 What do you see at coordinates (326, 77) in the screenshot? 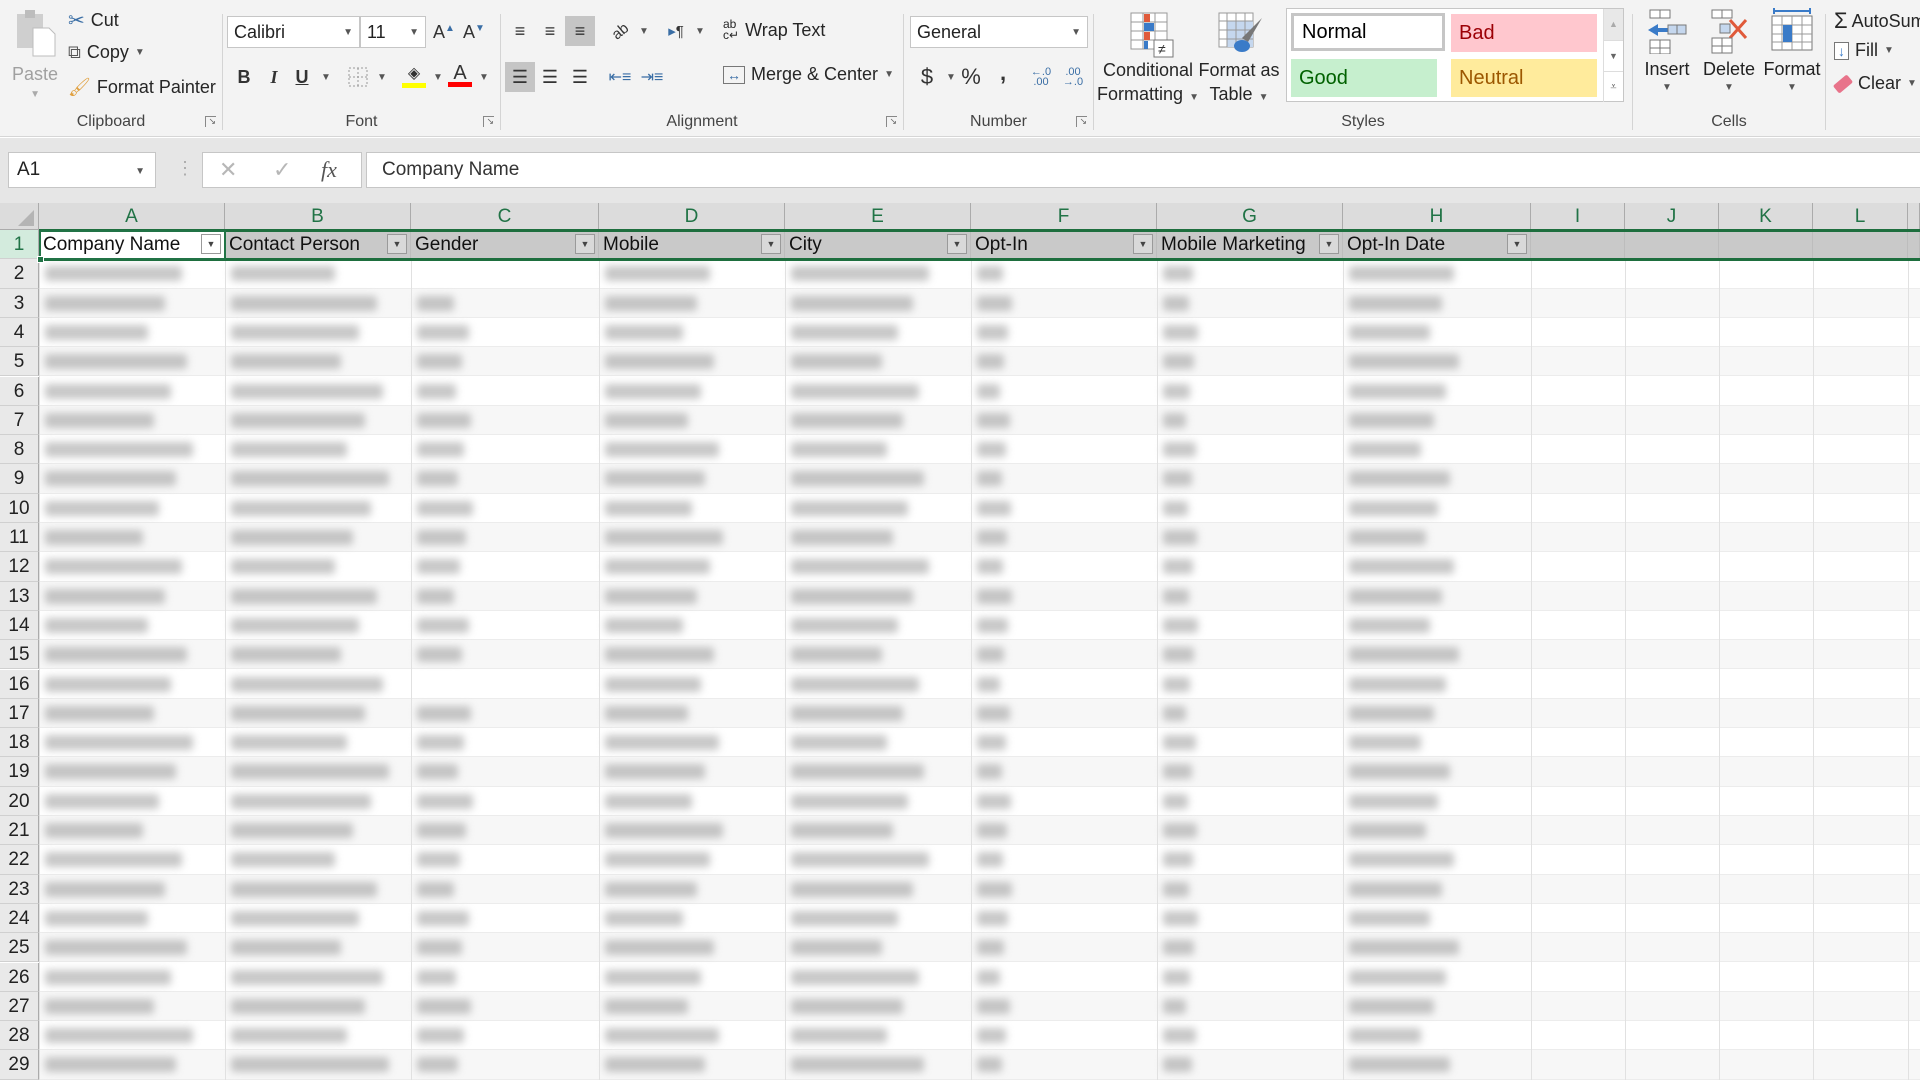
I see `chevron-down-icon: ▼` at bounding box center [326, 77].